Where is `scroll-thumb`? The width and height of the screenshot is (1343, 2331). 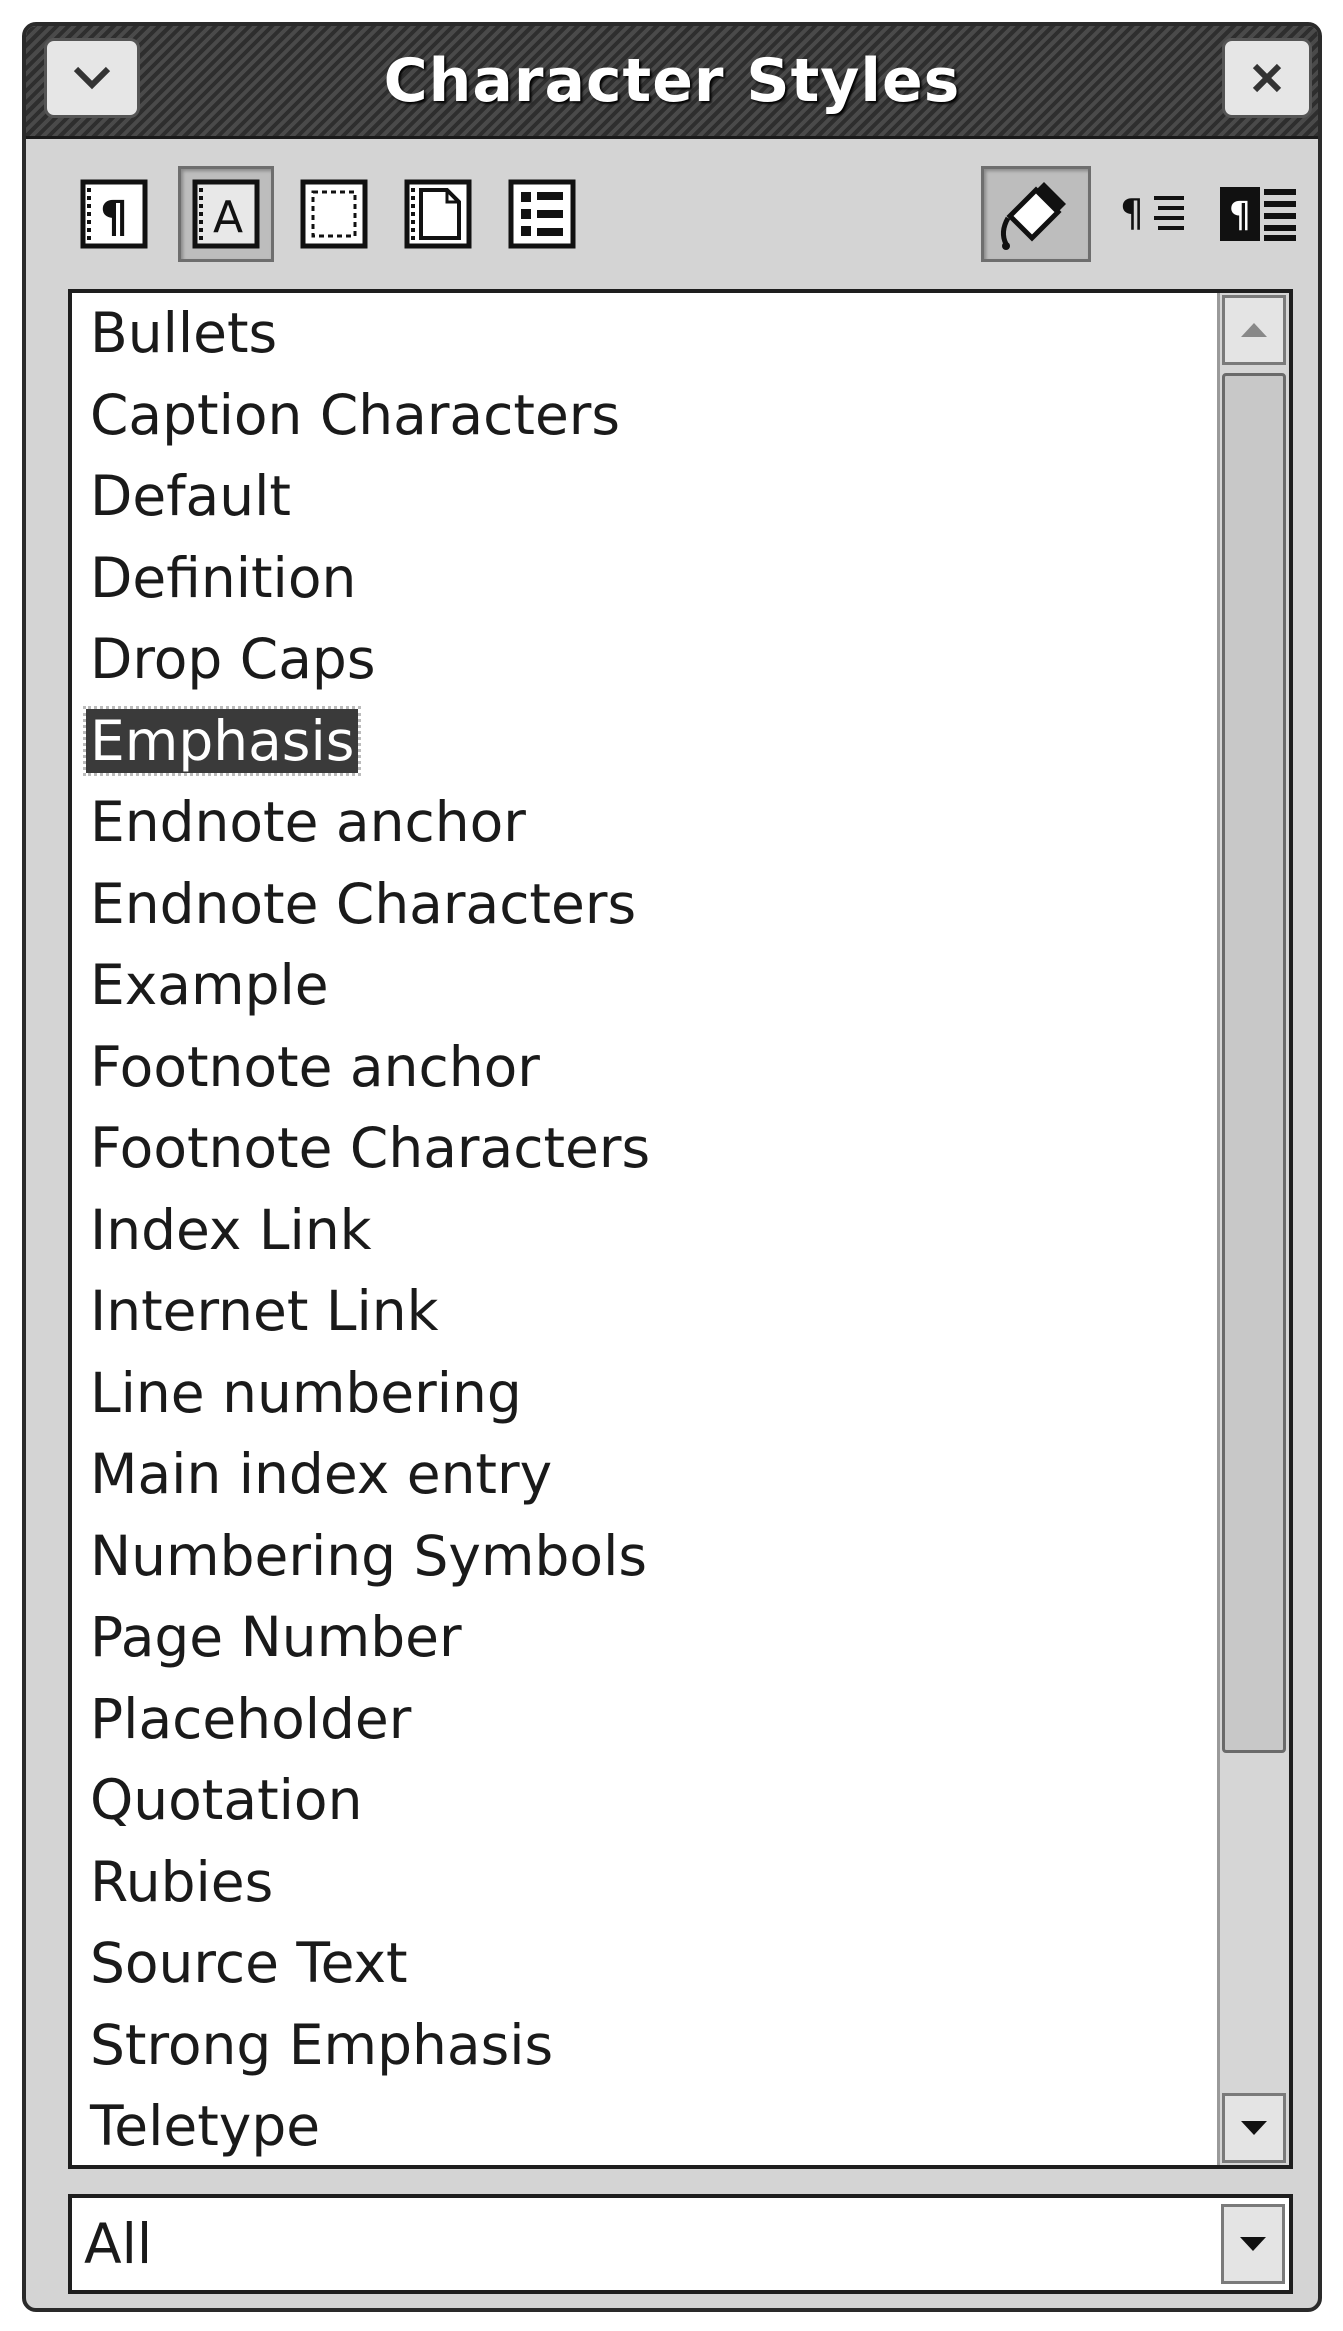
scroll-thumb is located at coordinates (1254, 1063).